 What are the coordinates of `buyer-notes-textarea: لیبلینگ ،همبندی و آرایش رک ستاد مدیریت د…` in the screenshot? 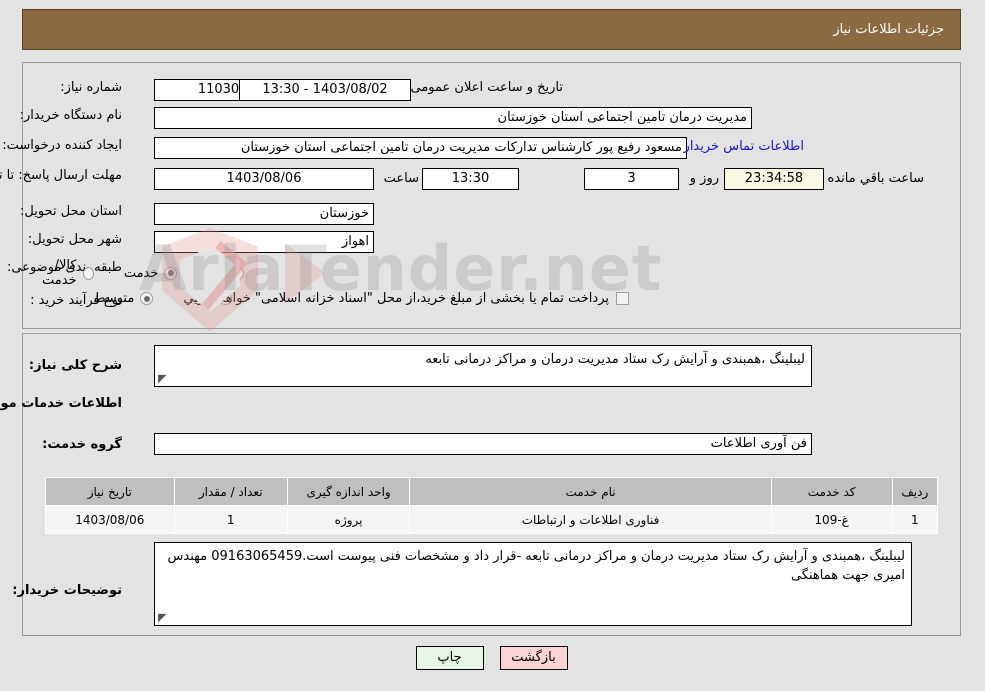 It's located at (534, 584).